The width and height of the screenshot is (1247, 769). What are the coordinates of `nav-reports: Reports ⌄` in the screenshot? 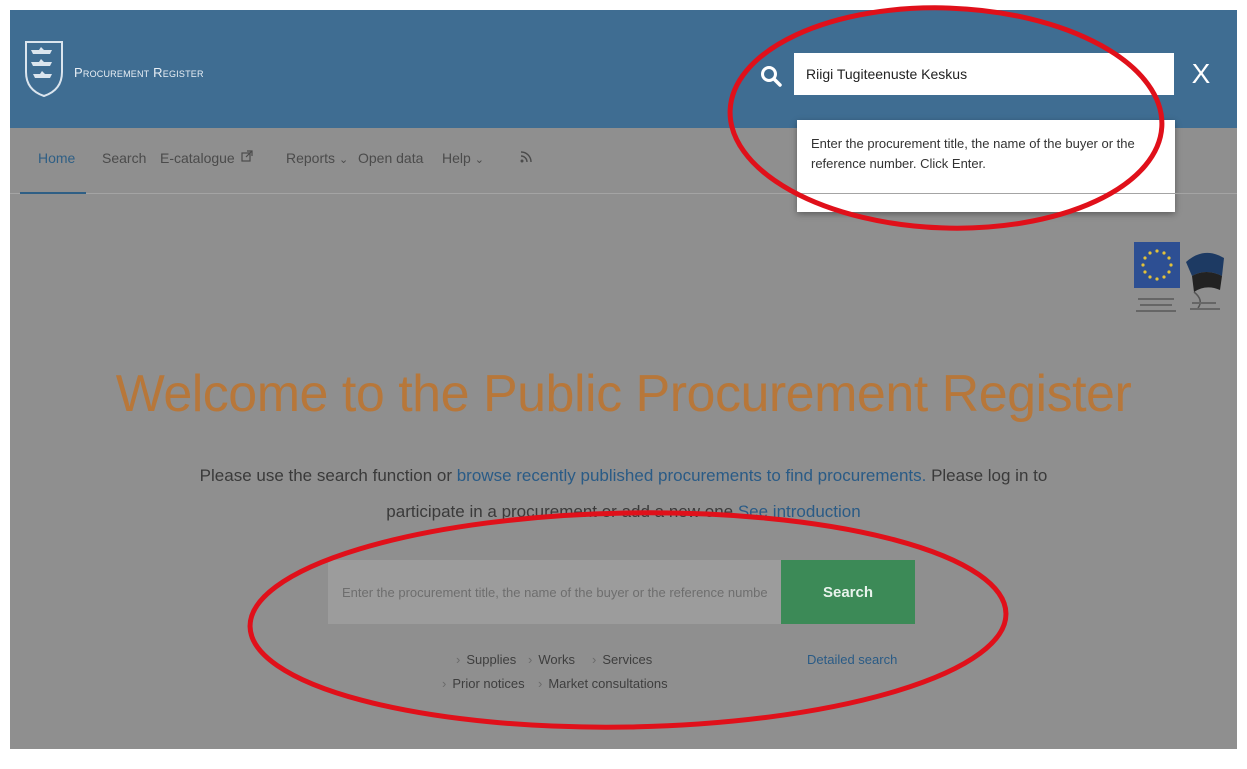 It's located at (317, 158).